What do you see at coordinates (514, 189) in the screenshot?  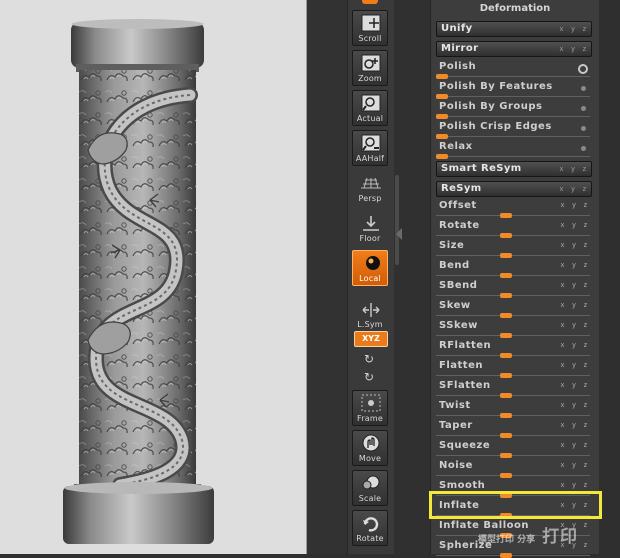 I see `resym-button: ReSym x y z` at bounding box center [514, 189].